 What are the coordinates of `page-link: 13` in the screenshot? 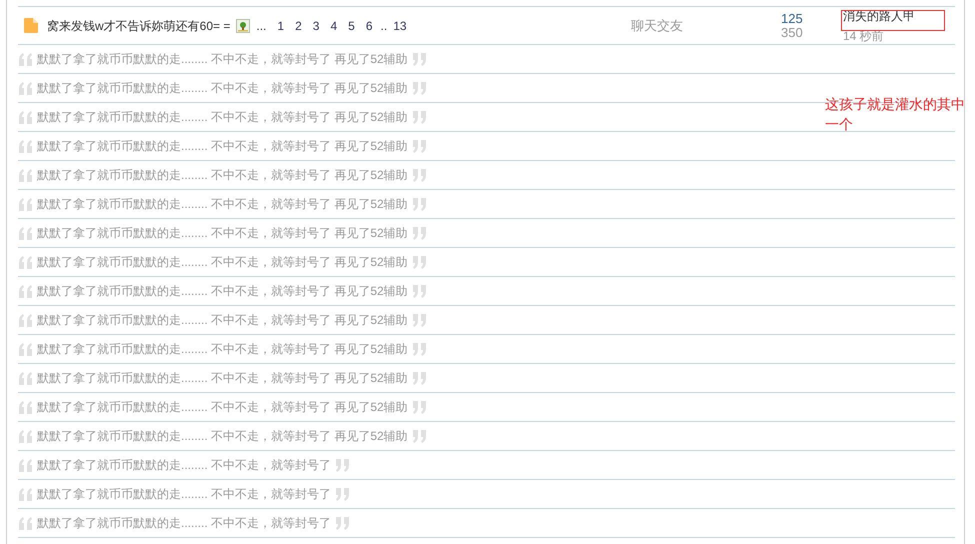 It's located at (400, 25).